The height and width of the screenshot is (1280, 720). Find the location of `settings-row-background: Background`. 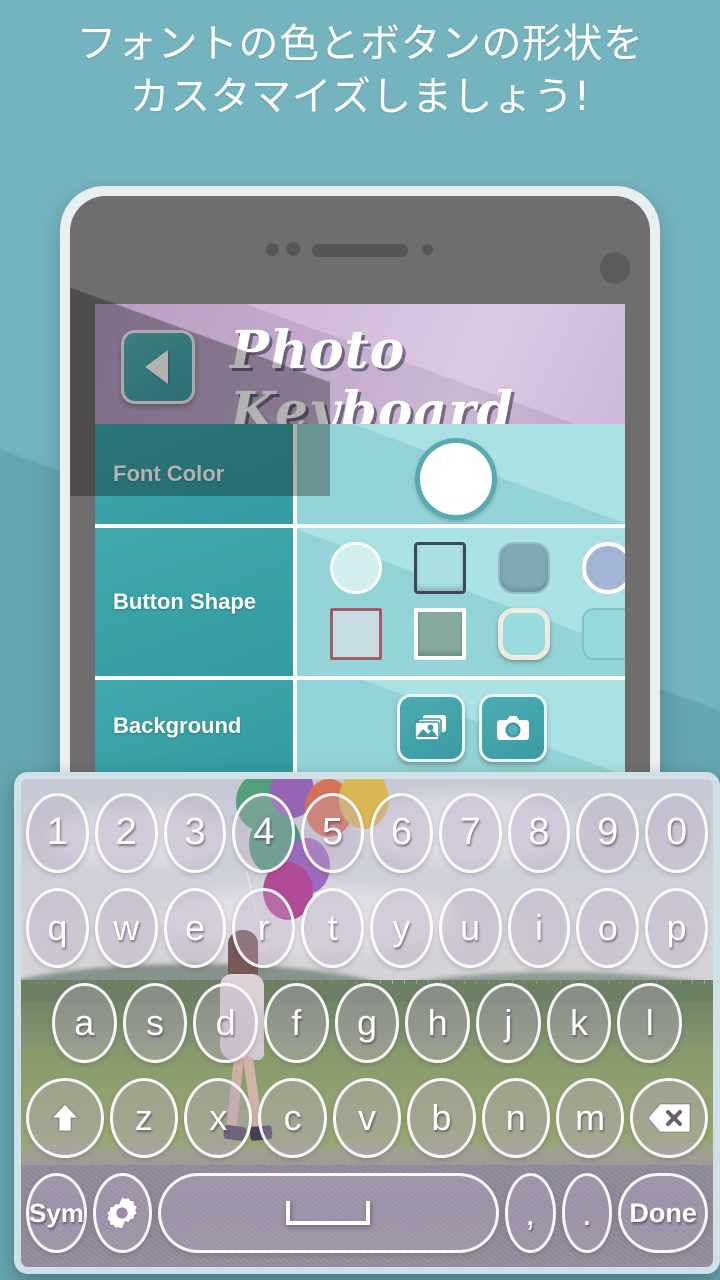

settings-row-background: Background is located at coordinates (360, 728).